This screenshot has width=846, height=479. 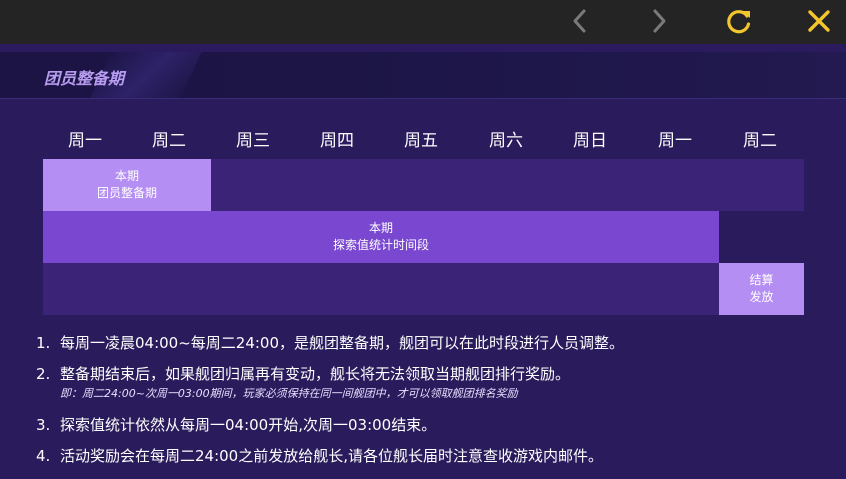 I want to click on rule-item: 2. 整备期结束后，如果舰团归属再有变动，舰长将无法领取当期舰团排行奖励。, so click(x=303, y=373).